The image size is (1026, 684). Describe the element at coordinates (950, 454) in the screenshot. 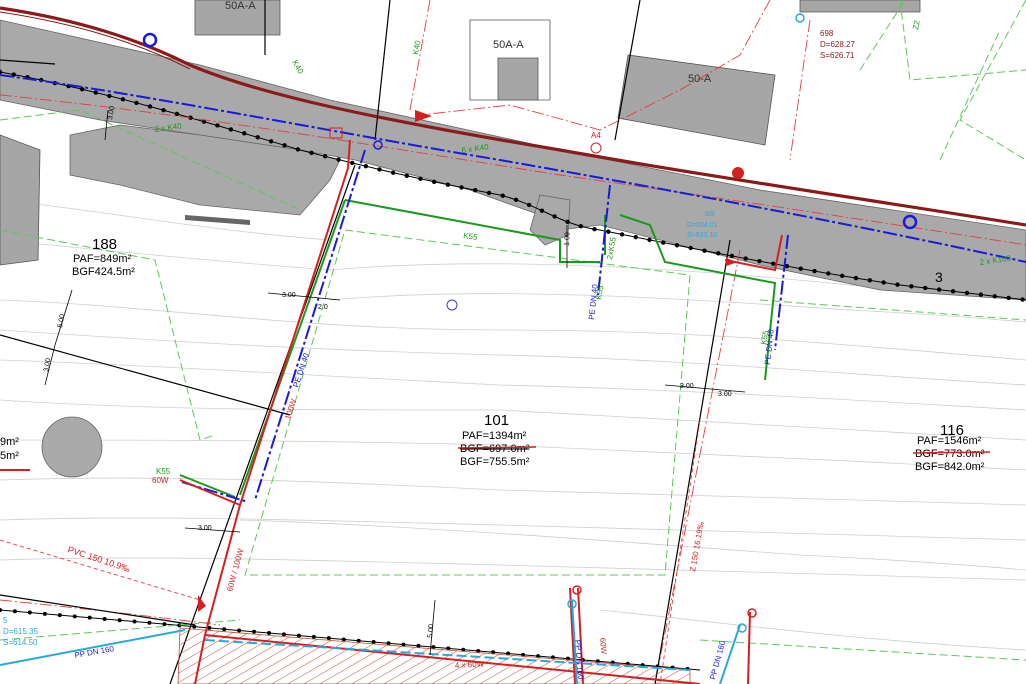

I see `parcel-bgf-old: BGF=773.0m²` at that location.